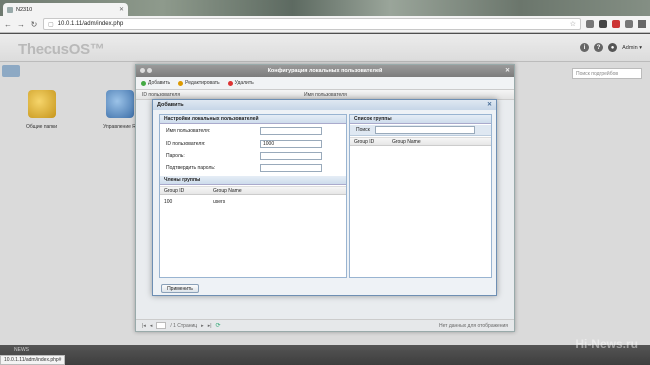  Describe the element at coordinates (573, 24) in the screenshot. I see `bookmark-star-icon: ☆` at that location.